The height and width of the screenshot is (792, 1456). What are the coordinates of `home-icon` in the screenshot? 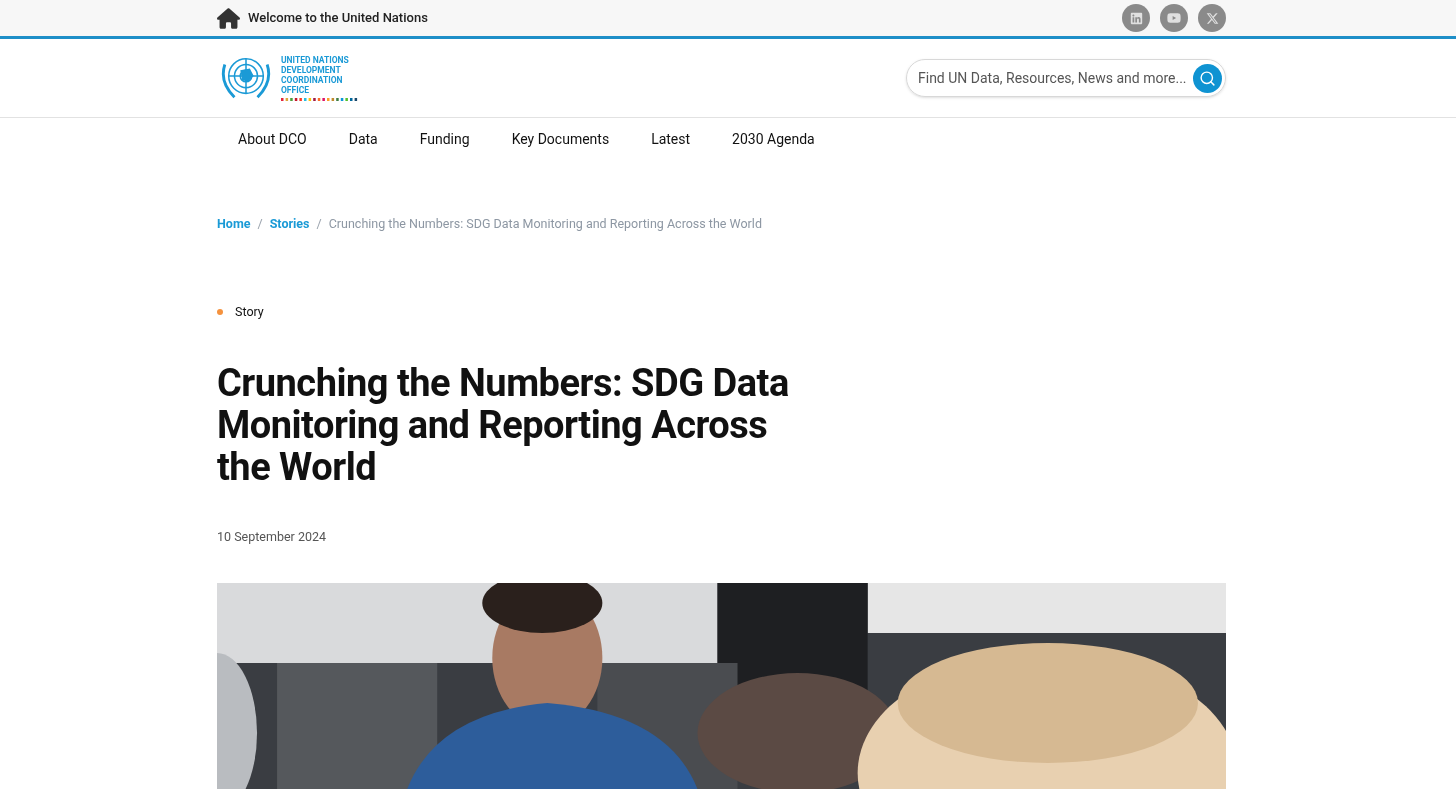 It's located at (228, 18).